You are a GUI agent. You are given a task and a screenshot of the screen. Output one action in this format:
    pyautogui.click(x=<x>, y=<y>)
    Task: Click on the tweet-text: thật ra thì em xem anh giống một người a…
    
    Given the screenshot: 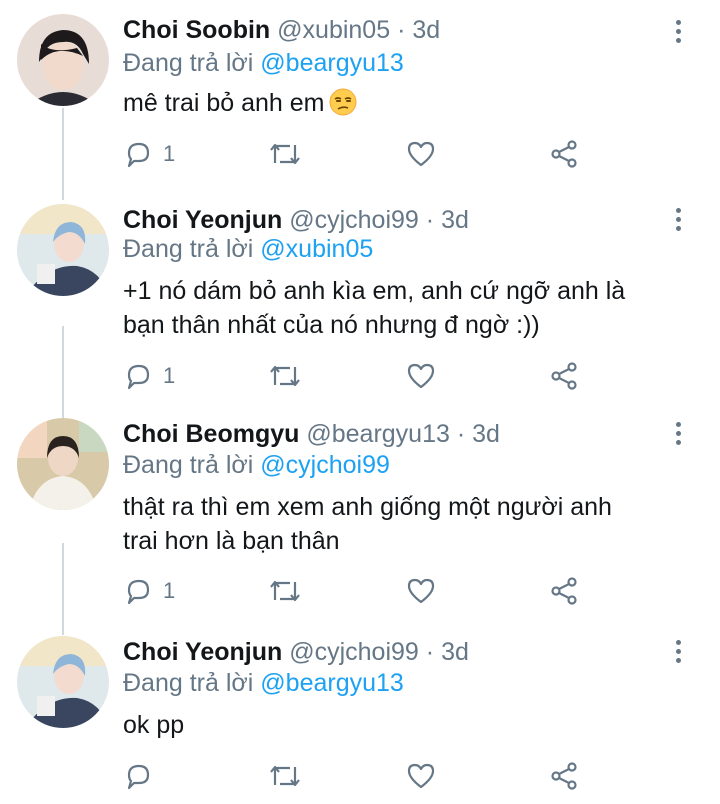 What is the action you would take?
    pyautogui.click(x=393, y=524)
    